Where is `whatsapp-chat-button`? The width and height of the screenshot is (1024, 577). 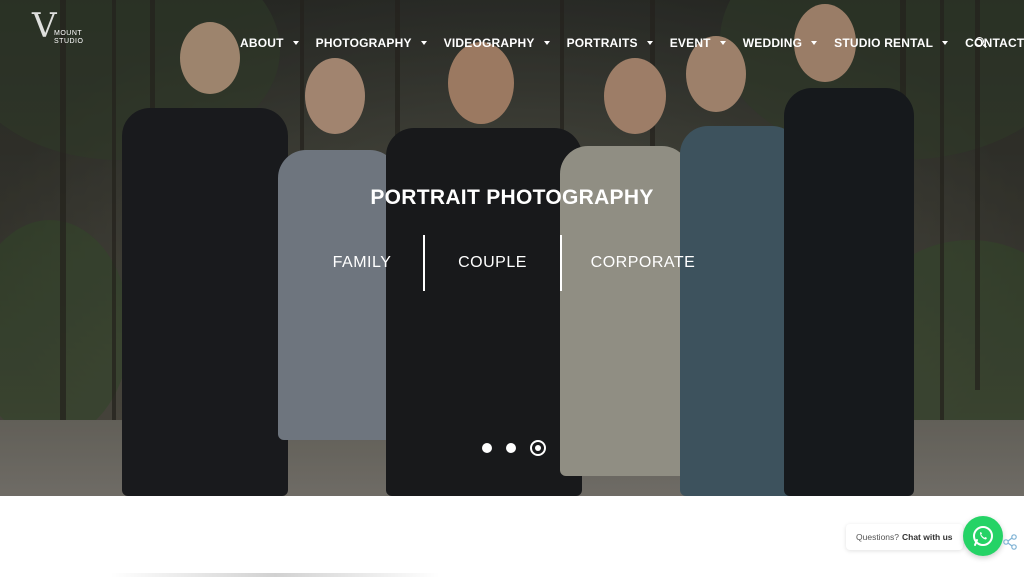 whatsapp-chat-button is located at coordinates (983, 536).